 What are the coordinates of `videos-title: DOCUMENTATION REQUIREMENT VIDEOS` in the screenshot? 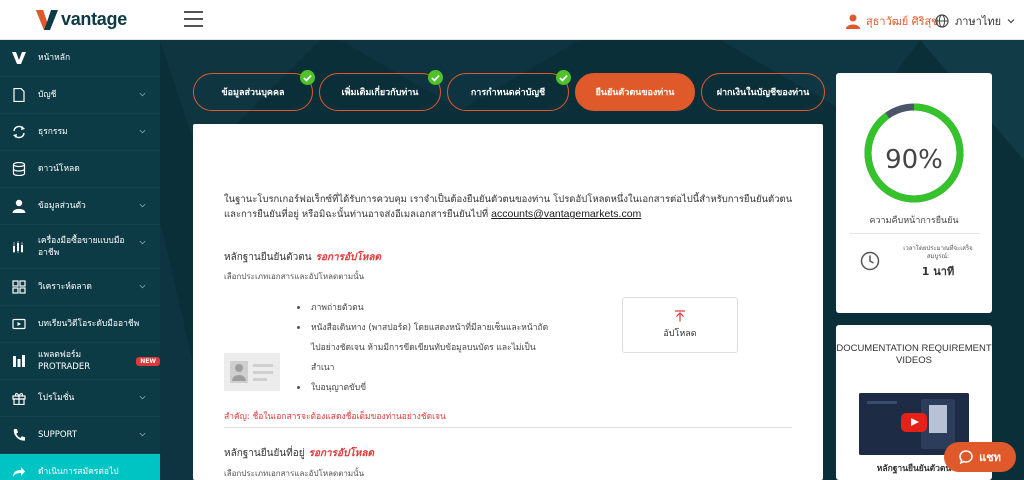 It's located at (914, 354).